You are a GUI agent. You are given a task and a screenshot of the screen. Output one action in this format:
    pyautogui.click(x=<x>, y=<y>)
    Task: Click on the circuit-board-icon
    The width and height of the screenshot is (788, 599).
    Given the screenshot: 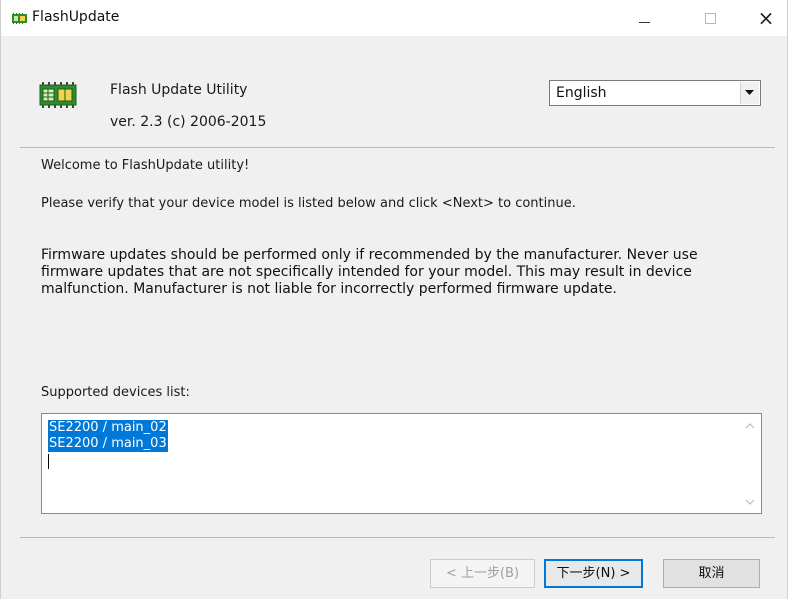 What is the action you would take?
    pyautogui.click(x=58, y=95)
    